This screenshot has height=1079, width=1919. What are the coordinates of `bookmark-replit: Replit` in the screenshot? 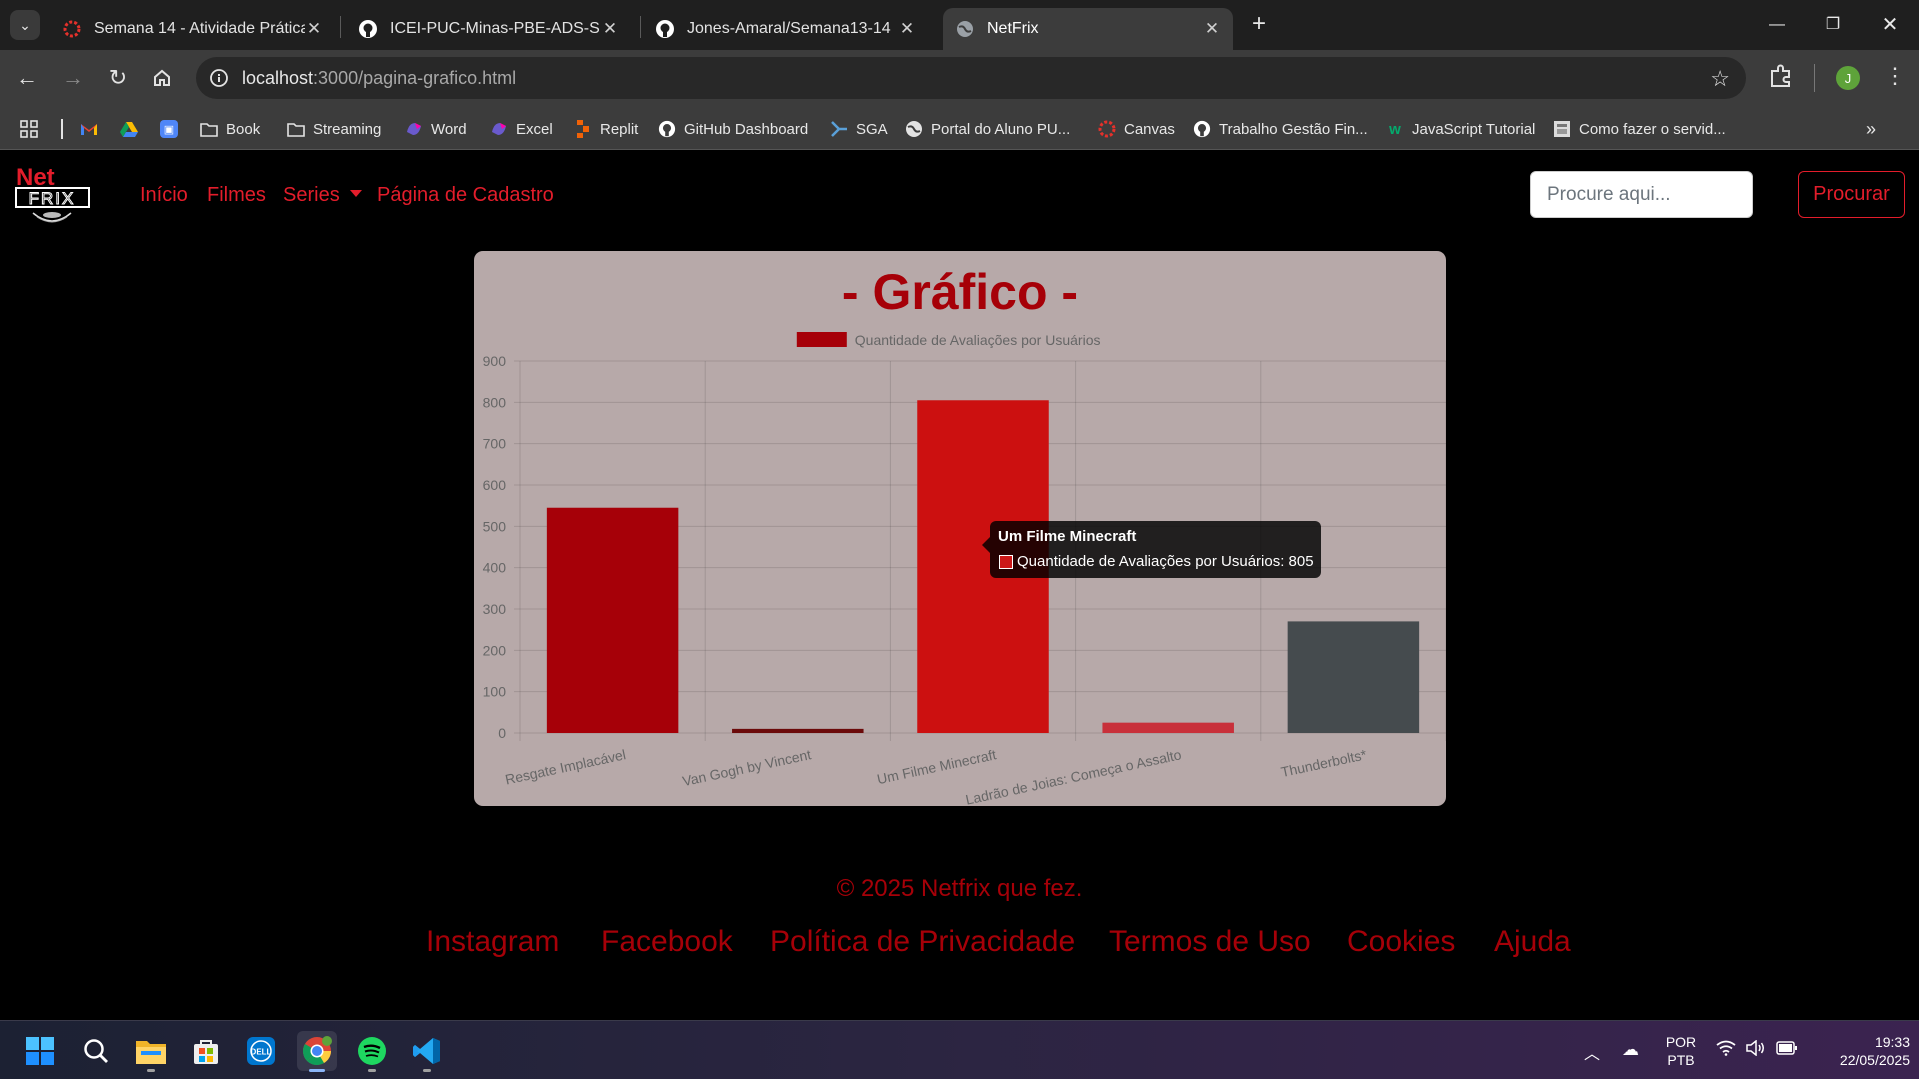 It's located at (606, 129).